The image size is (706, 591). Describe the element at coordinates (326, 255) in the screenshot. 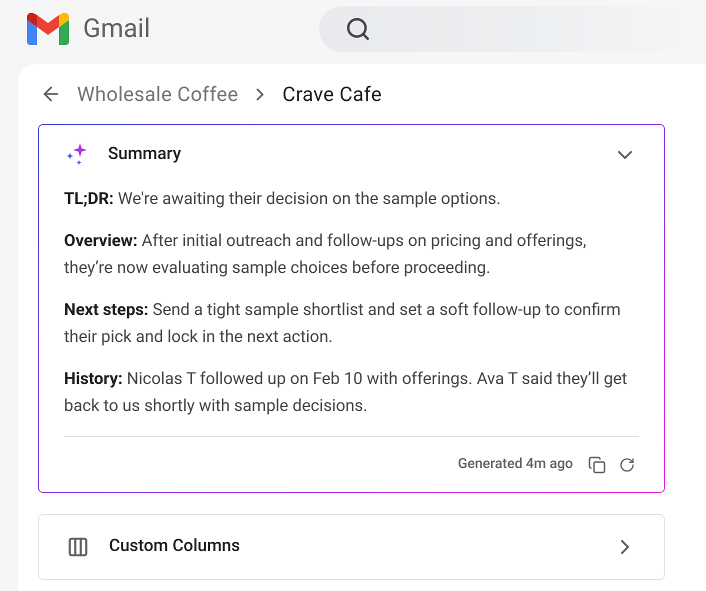

I see `summary-paragraph: Overview: After initial outreach and follow-ups on pricing and offerings, they’re now evaluating sample choices before proceeding.` at that location.